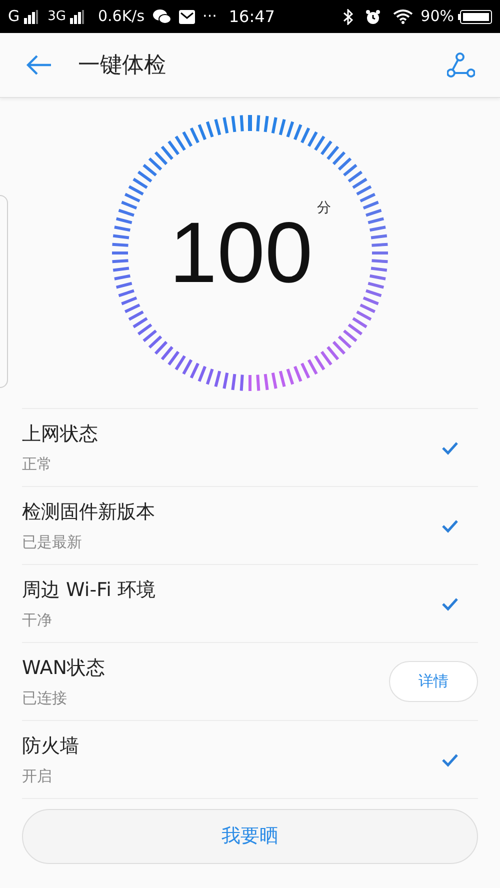  What do you see at coordinates (161, 16) in the screenshot?
I see `chat-icon` at bounding box center [161, 16].